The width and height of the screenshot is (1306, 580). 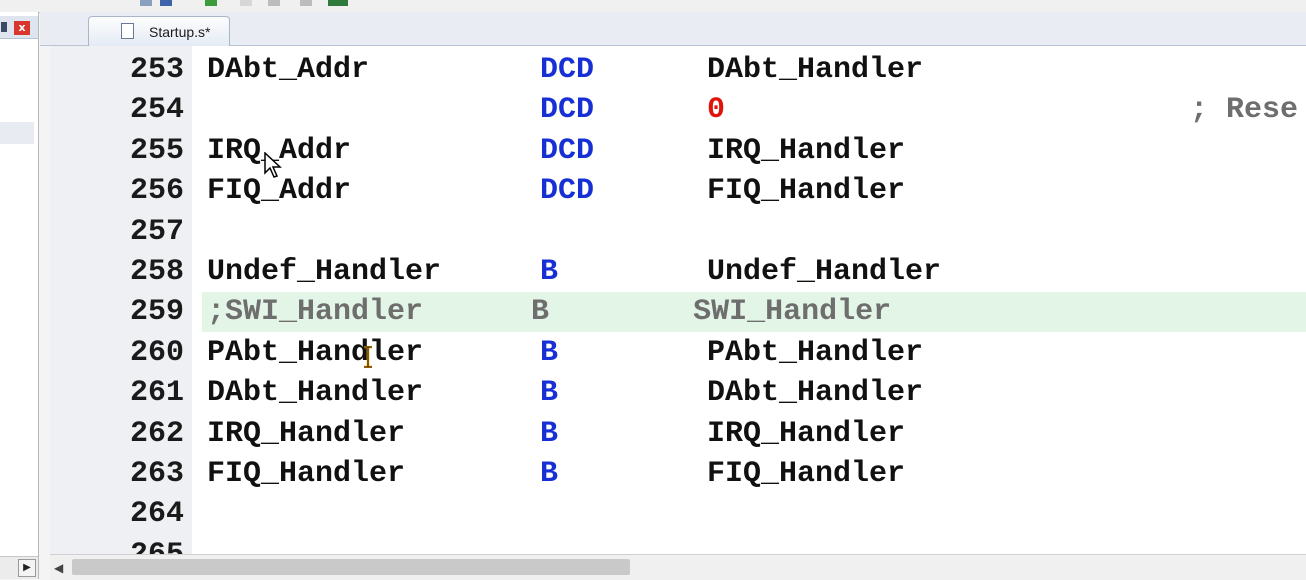 What do you see at coordinates (678, 567) in the screenshot?
I see `horizontal-scrollbar: ◀` at bounding box center [678, 567].